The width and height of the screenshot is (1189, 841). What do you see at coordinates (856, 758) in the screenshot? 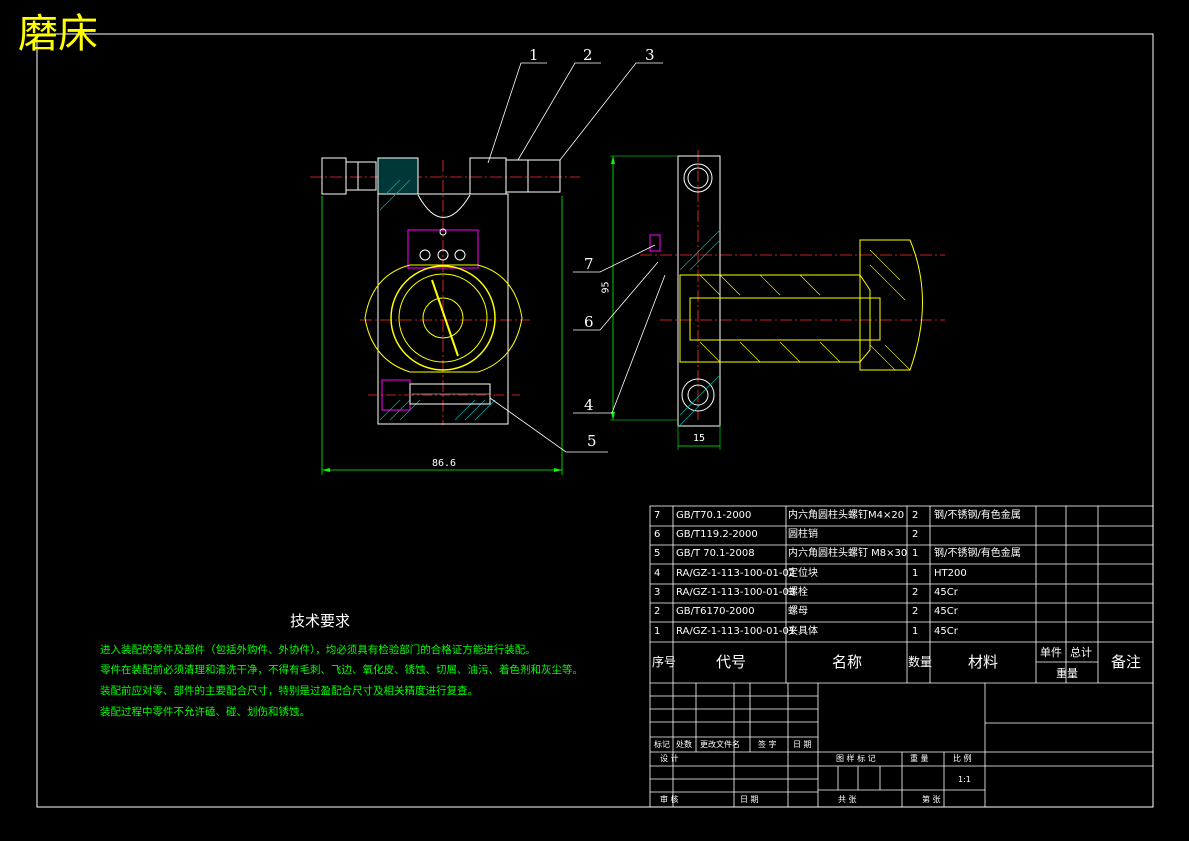
I see `tb-stage: 图 样 标 记` at bounding box center [856, 758].